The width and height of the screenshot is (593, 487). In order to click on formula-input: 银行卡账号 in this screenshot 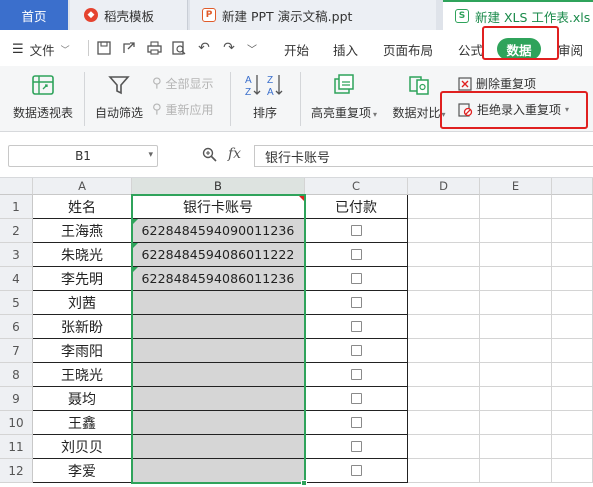, I will do `click(423, 156)`.